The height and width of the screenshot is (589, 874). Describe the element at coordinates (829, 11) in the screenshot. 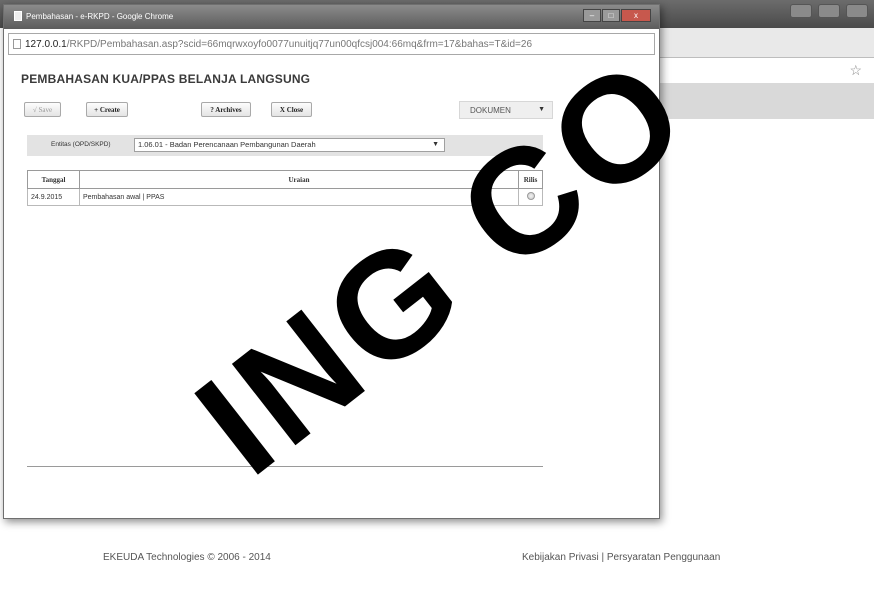

I see `bg-maximize-icon` at that location.